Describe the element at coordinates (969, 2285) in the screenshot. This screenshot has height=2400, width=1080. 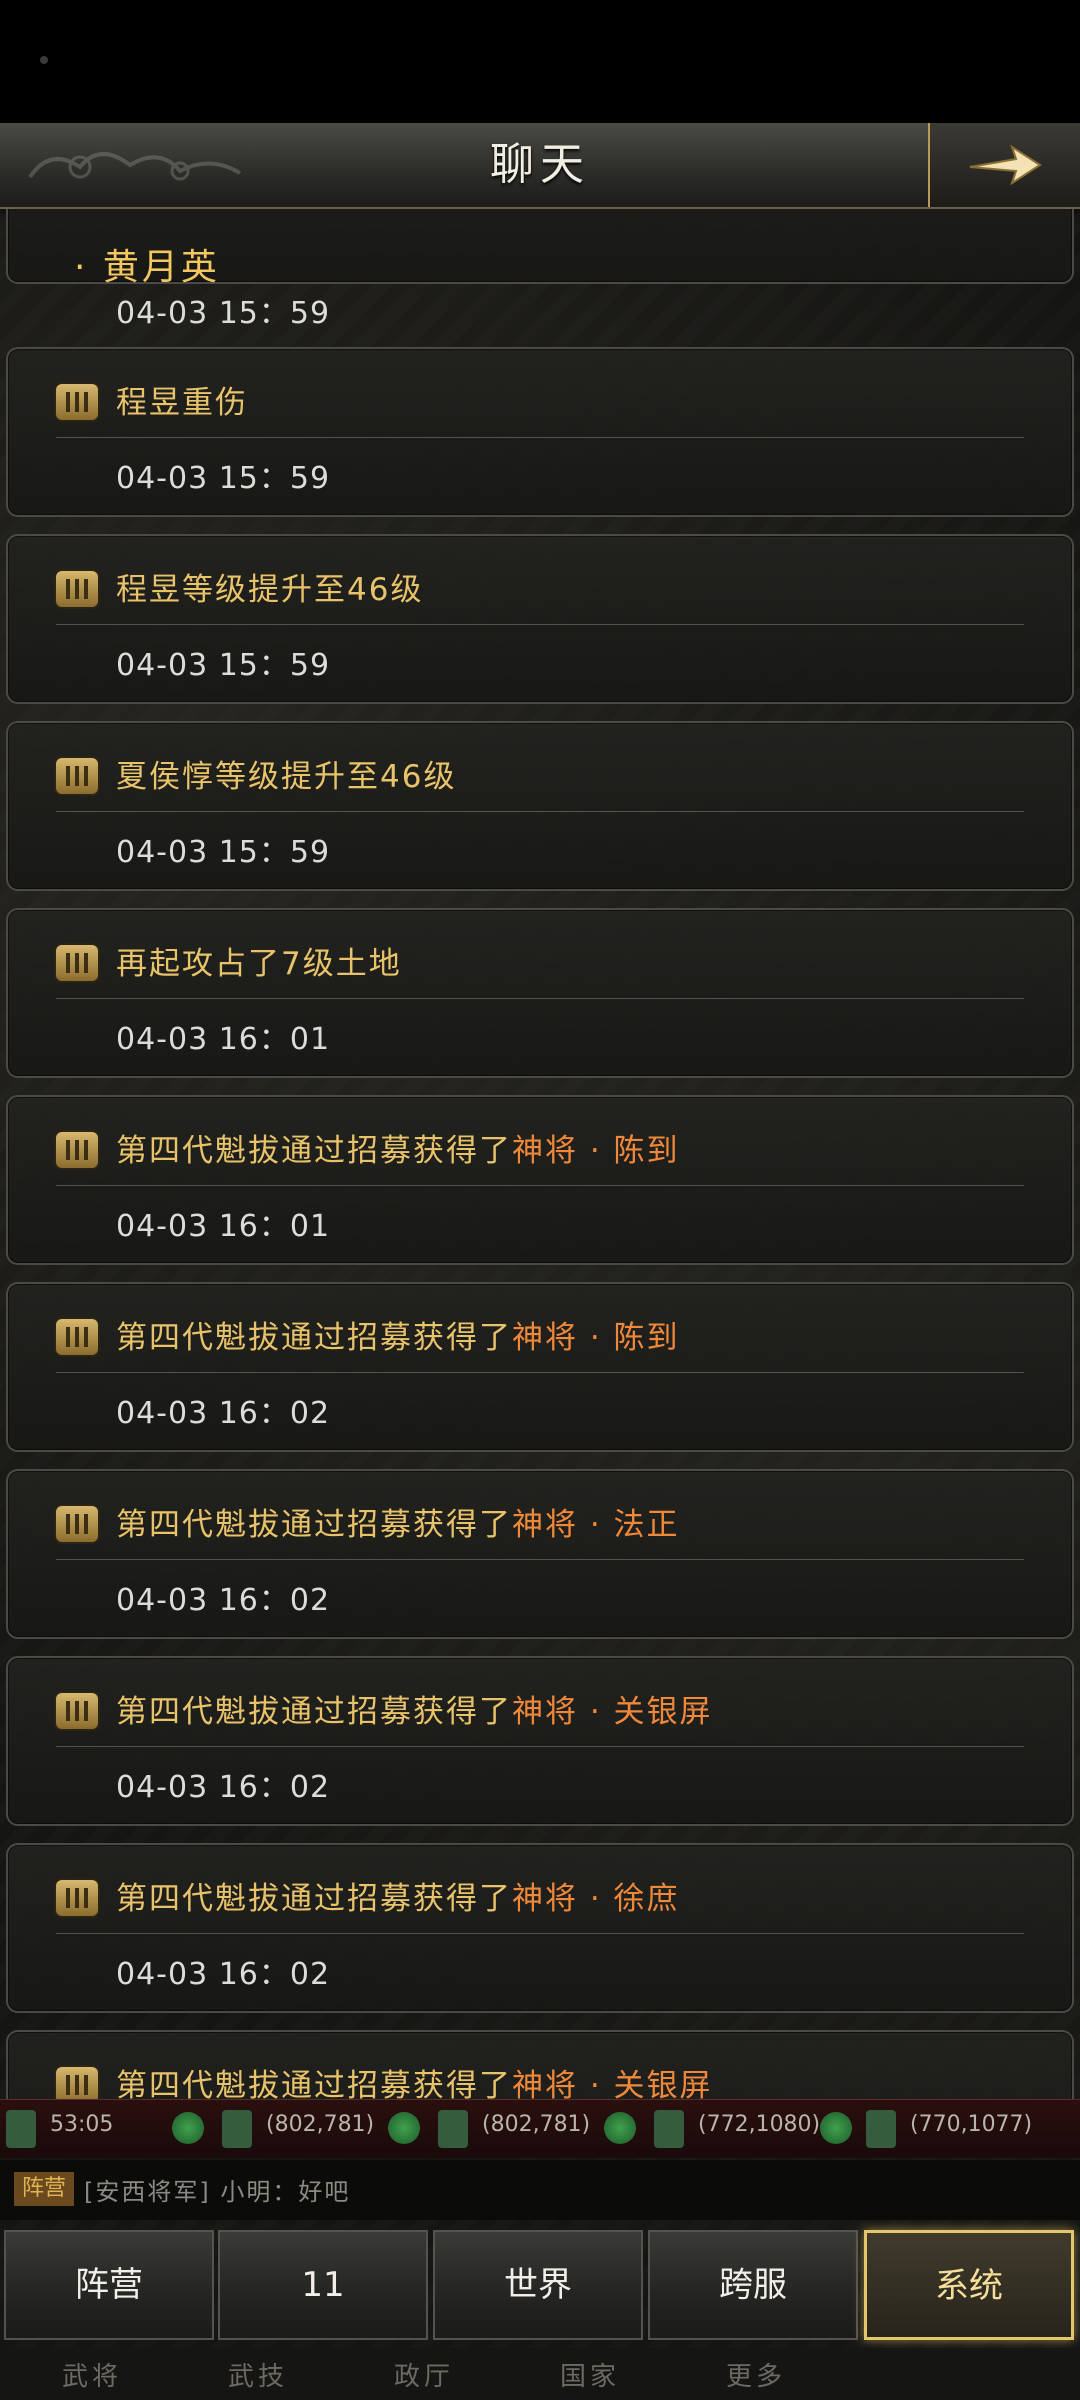
I see `tab-system: 系统` at that location.